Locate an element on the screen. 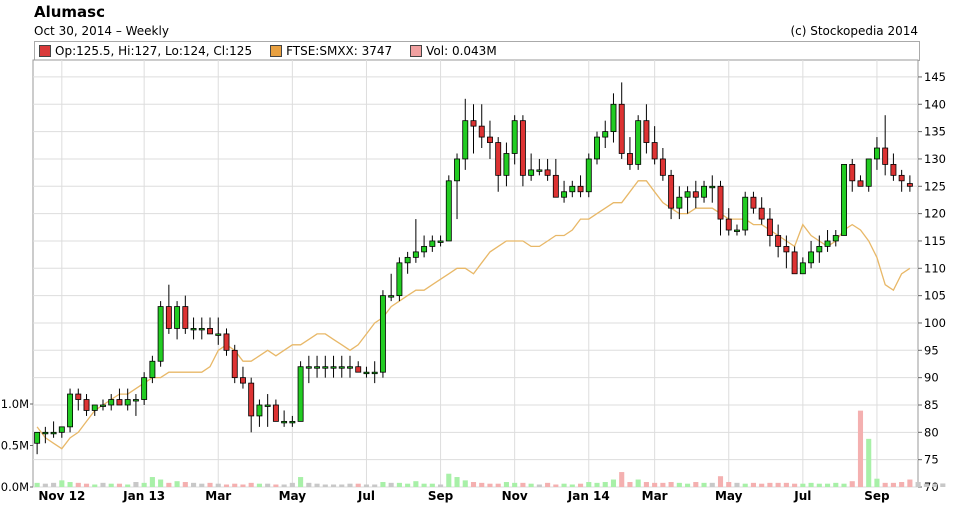  price-tick-label: 90 is located at coordinates (931, 378).